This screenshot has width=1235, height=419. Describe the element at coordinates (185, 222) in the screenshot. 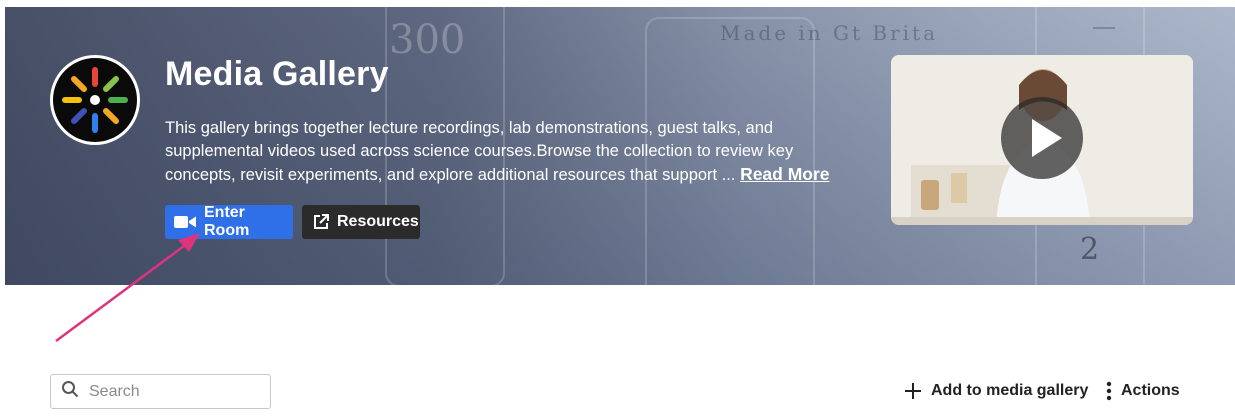

I see `video-camera-icon` at that location.